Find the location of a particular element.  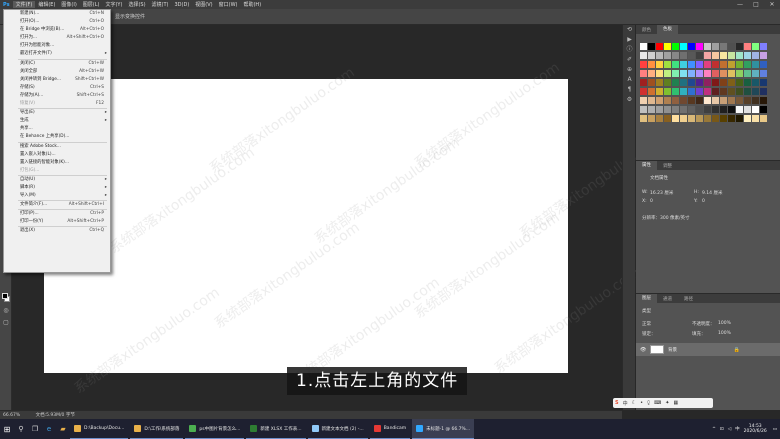

paragraph-icon: ¶ is located at coordinates (629, 90).